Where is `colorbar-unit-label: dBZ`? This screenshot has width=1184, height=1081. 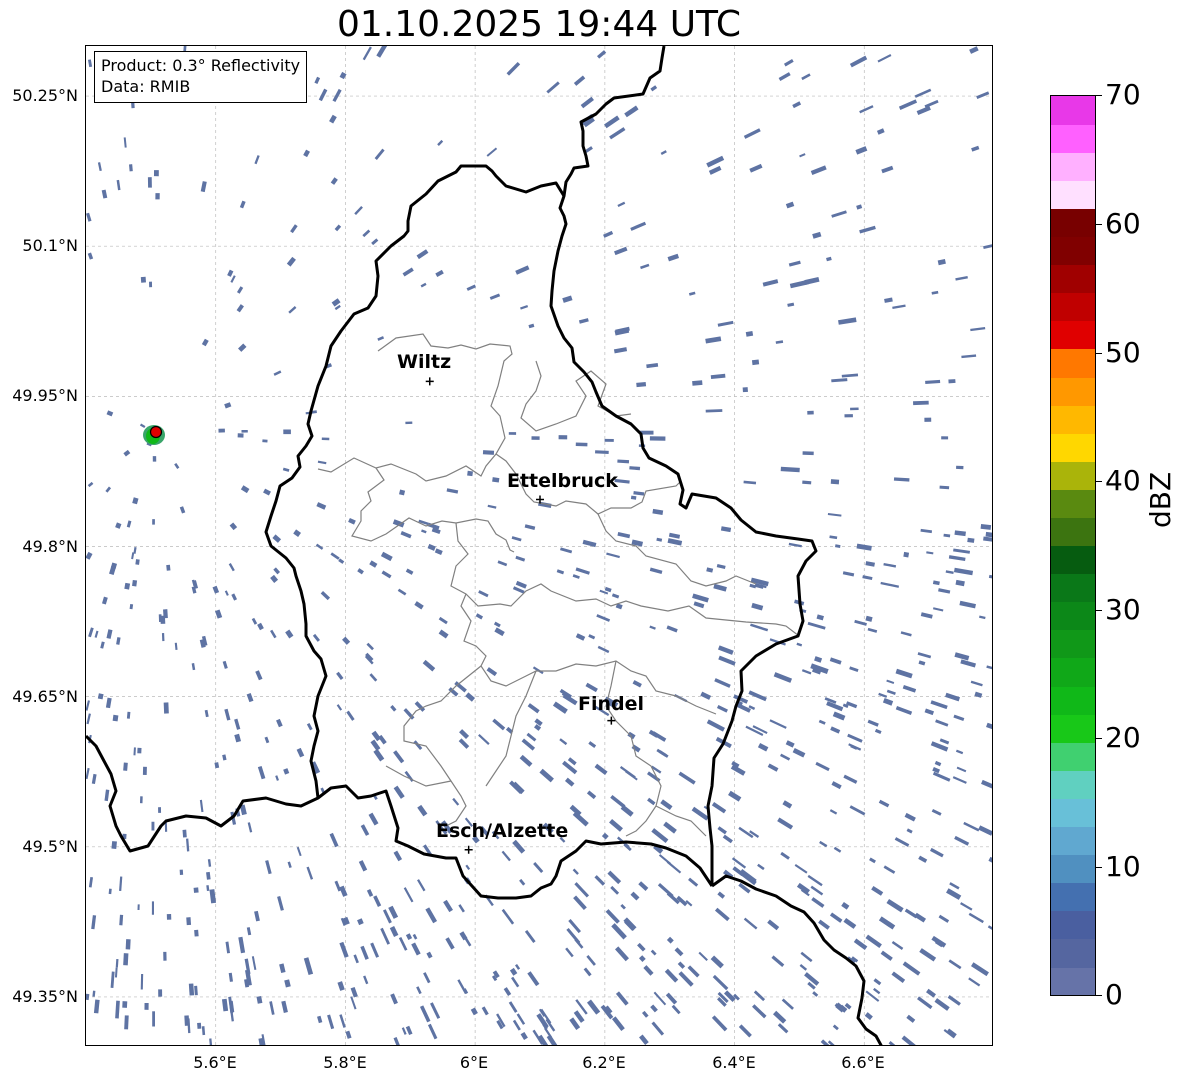
colorbar-unit-label: dBZ is located at coordinates (1160, 499).